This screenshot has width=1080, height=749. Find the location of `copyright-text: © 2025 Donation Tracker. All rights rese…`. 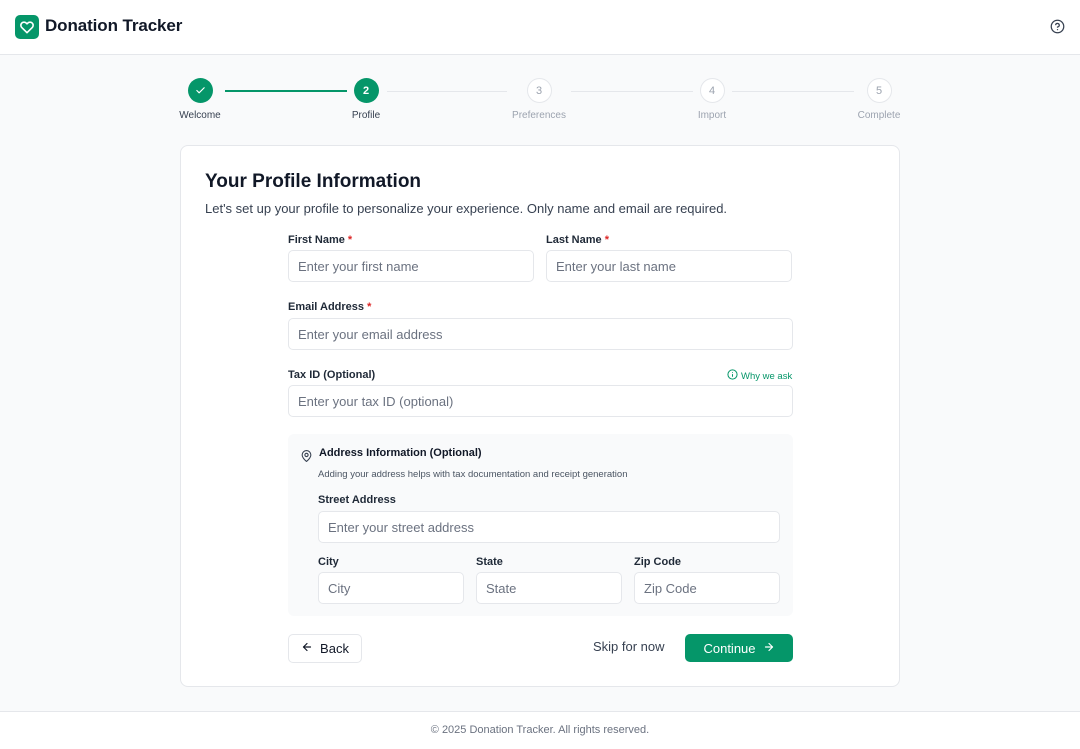

copyright-text: © 2025 Donation Tracker. All rights rese… is located at coordinates (540, 730).